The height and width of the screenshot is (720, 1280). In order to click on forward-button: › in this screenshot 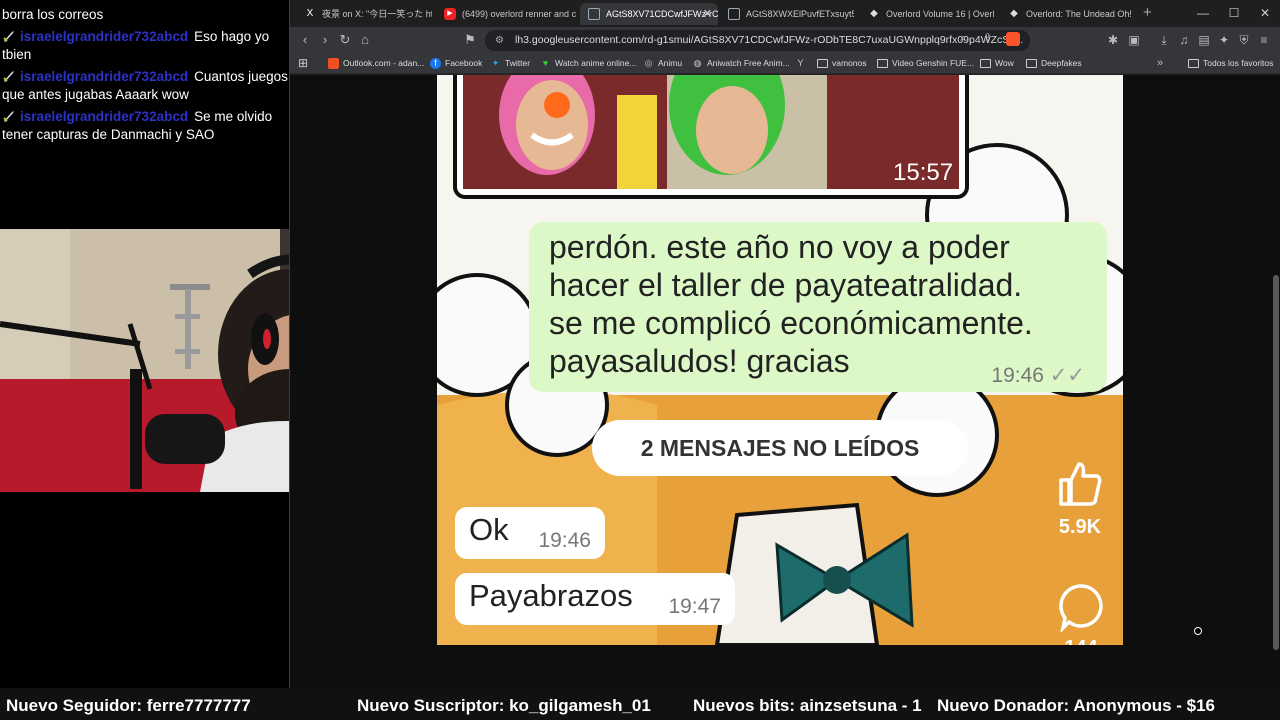, I will do `click(325, 40)`.